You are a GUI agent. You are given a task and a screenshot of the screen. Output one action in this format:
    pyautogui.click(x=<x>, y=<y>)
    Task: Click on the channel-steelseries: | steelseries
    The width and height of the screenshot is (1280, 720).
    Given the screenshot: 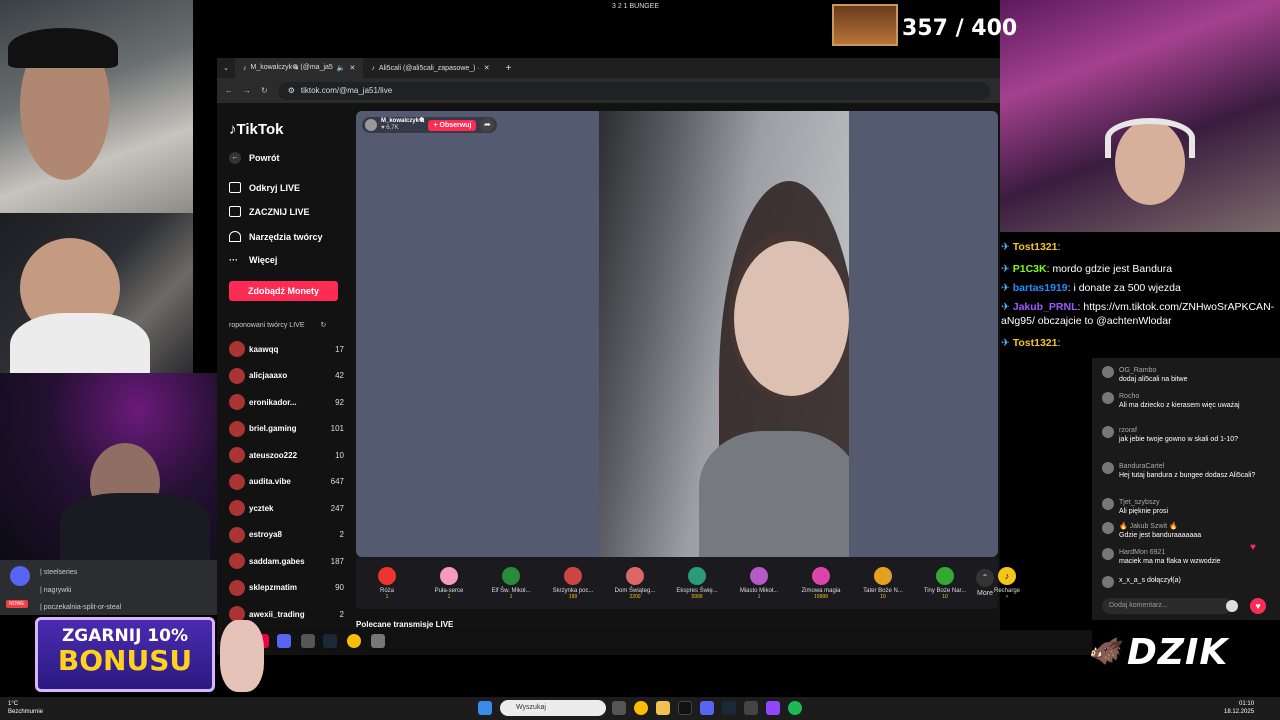 What is the action you would take?
    pyautogui.click(x=58, y=572)
    